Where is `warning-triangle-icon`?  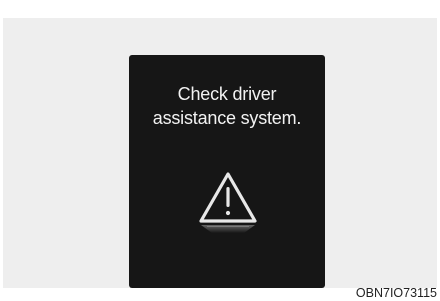
warning-triangle-icon is located at coordinates (228, 202).